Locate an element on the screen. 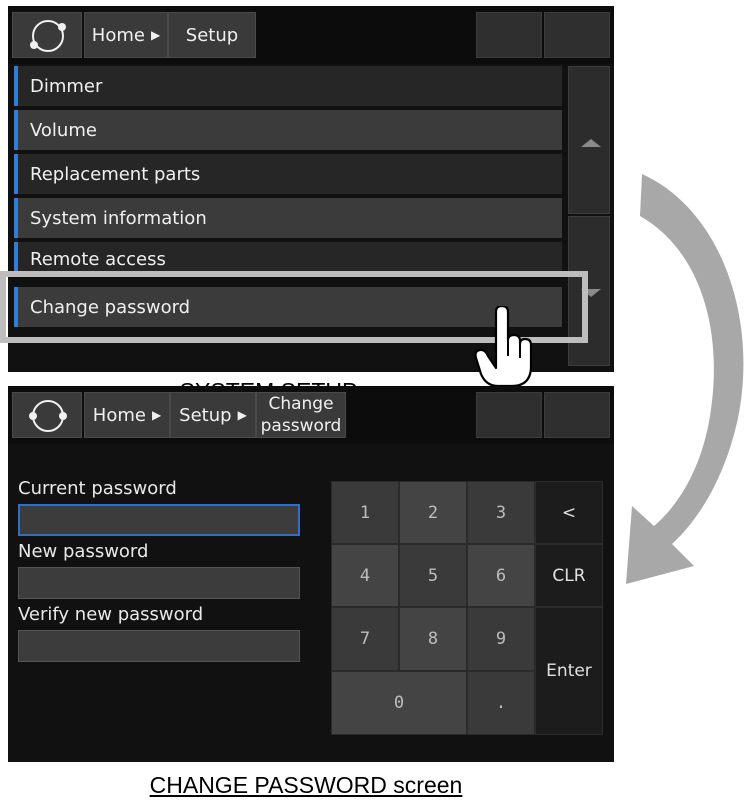 The image size is (752, 812). menu-item-dimmer: Dimmer is located at coordinates (288, 86).